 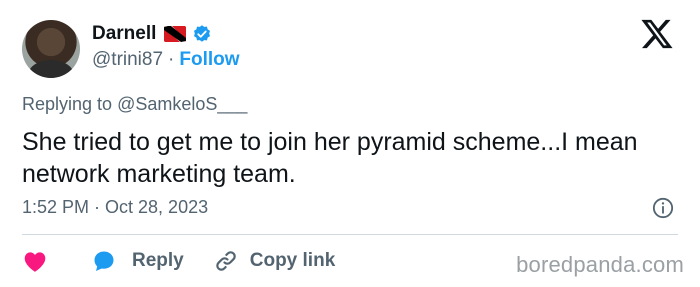 What do you see at coordinates (657, 34) in the screenshot?
I see `x-logo-icon` at bounding box center [657, 34].